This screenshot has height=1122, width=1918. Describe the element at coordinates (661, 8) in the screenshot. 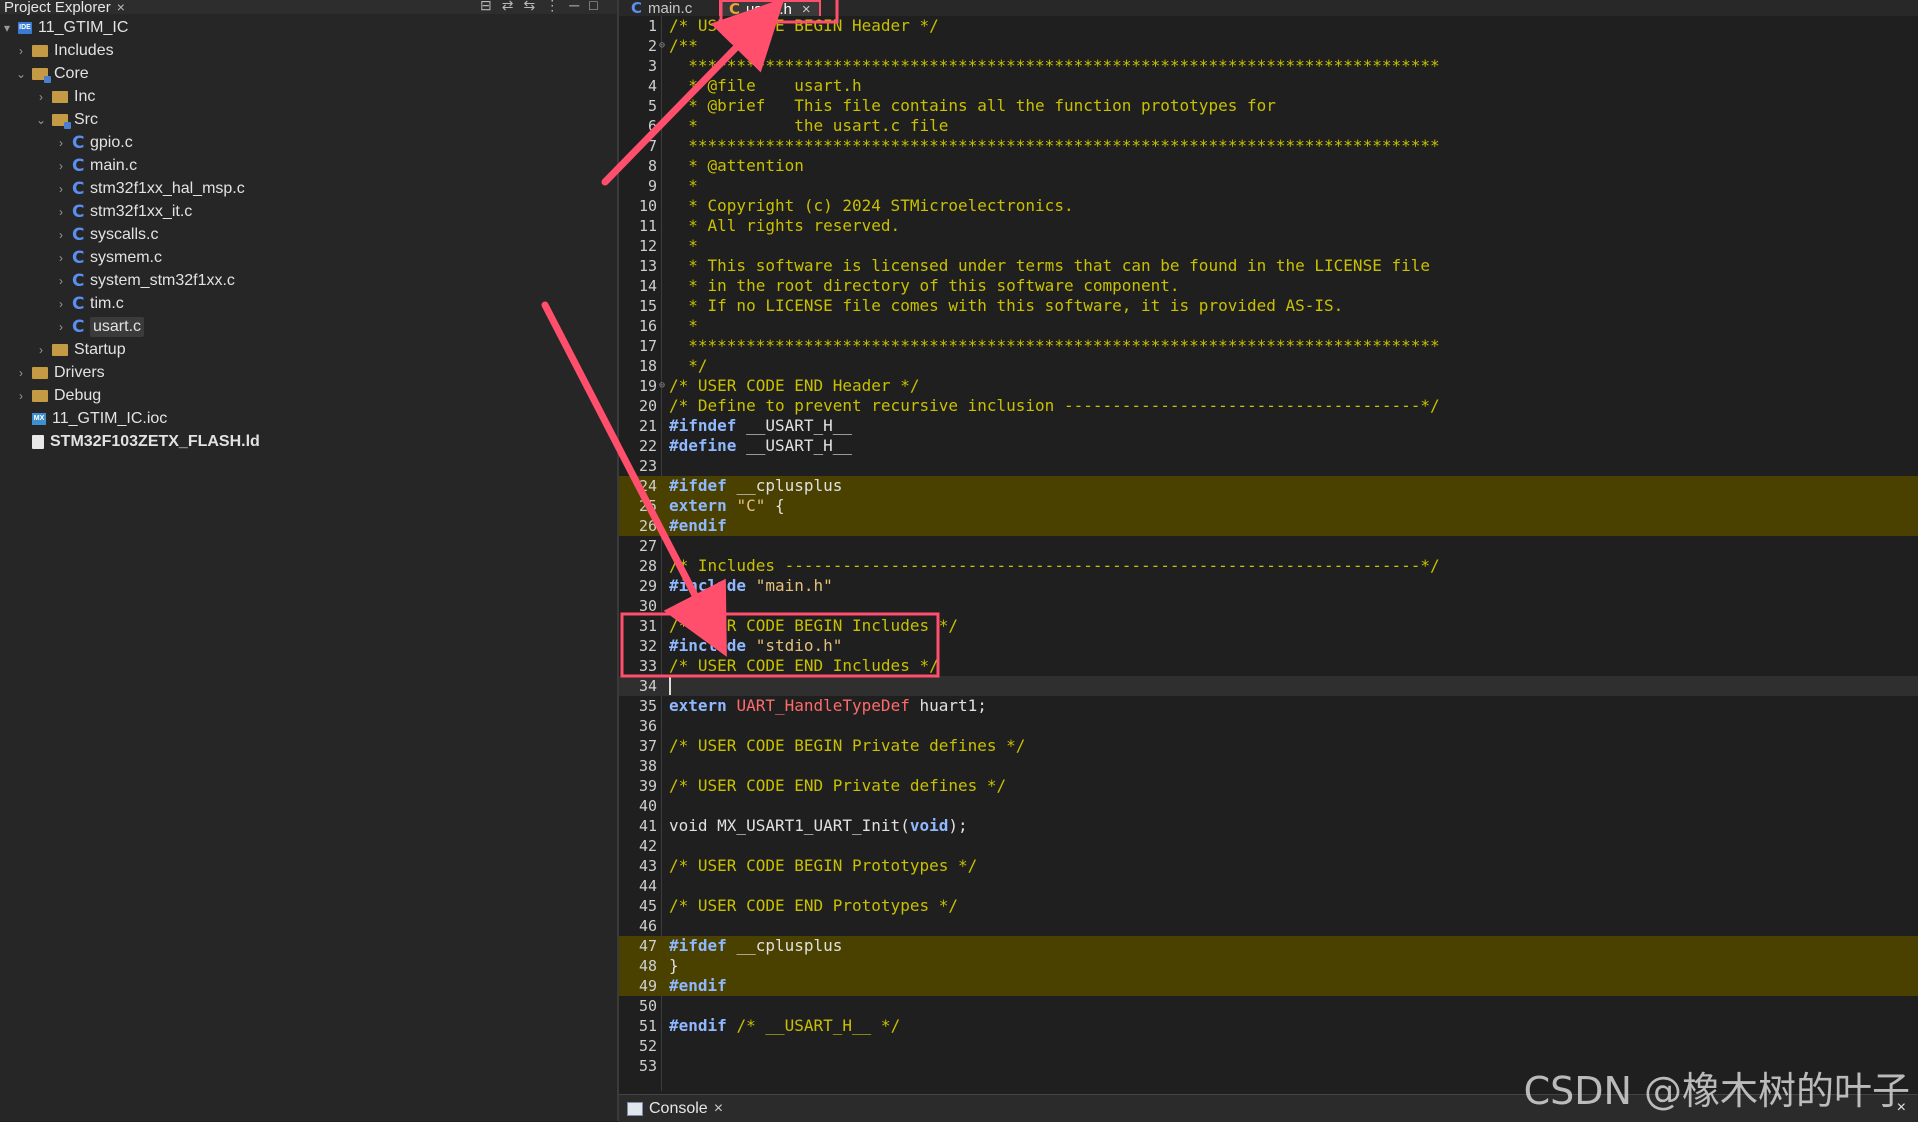

I see `tab-main-c: C main.c` at that location.